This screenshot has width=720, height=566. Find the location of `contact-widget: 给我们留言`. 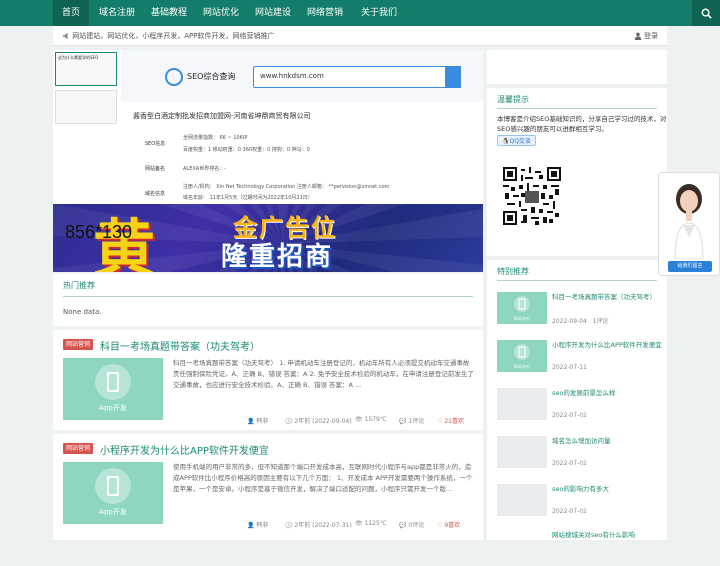

contact-widget: 给我们留言 is located at coordinates (689, 224).